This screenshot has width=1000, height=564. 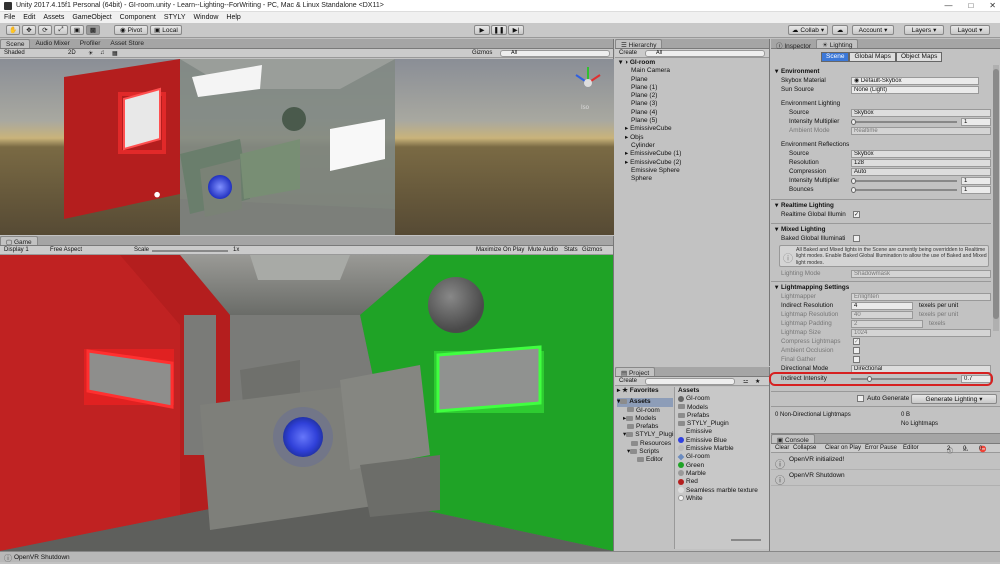 What do you see at coordinates (15, 43) in the screenshot?
I see `tab-scene: Scene` at bounding box center [15, 43].